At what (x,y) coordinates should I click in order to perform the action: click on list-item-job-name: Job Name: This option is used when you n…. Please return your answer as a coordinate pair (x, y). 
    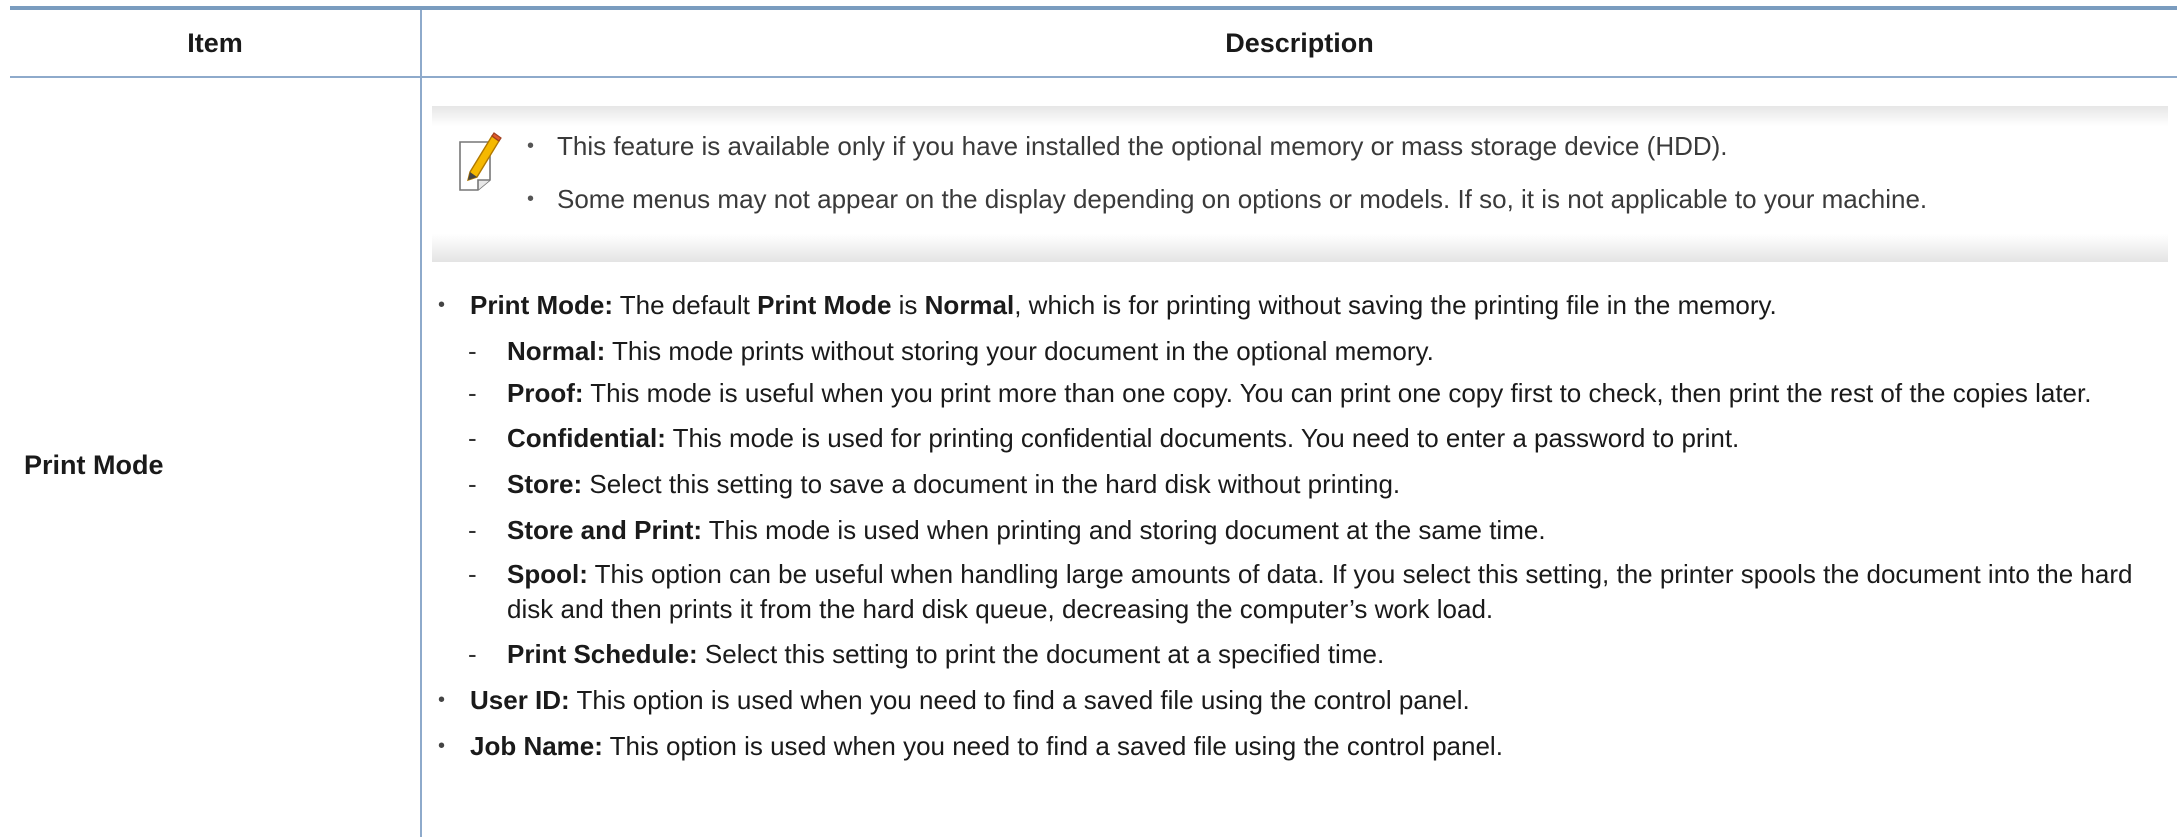
    Looking at the image, I should click on (1292, 746).